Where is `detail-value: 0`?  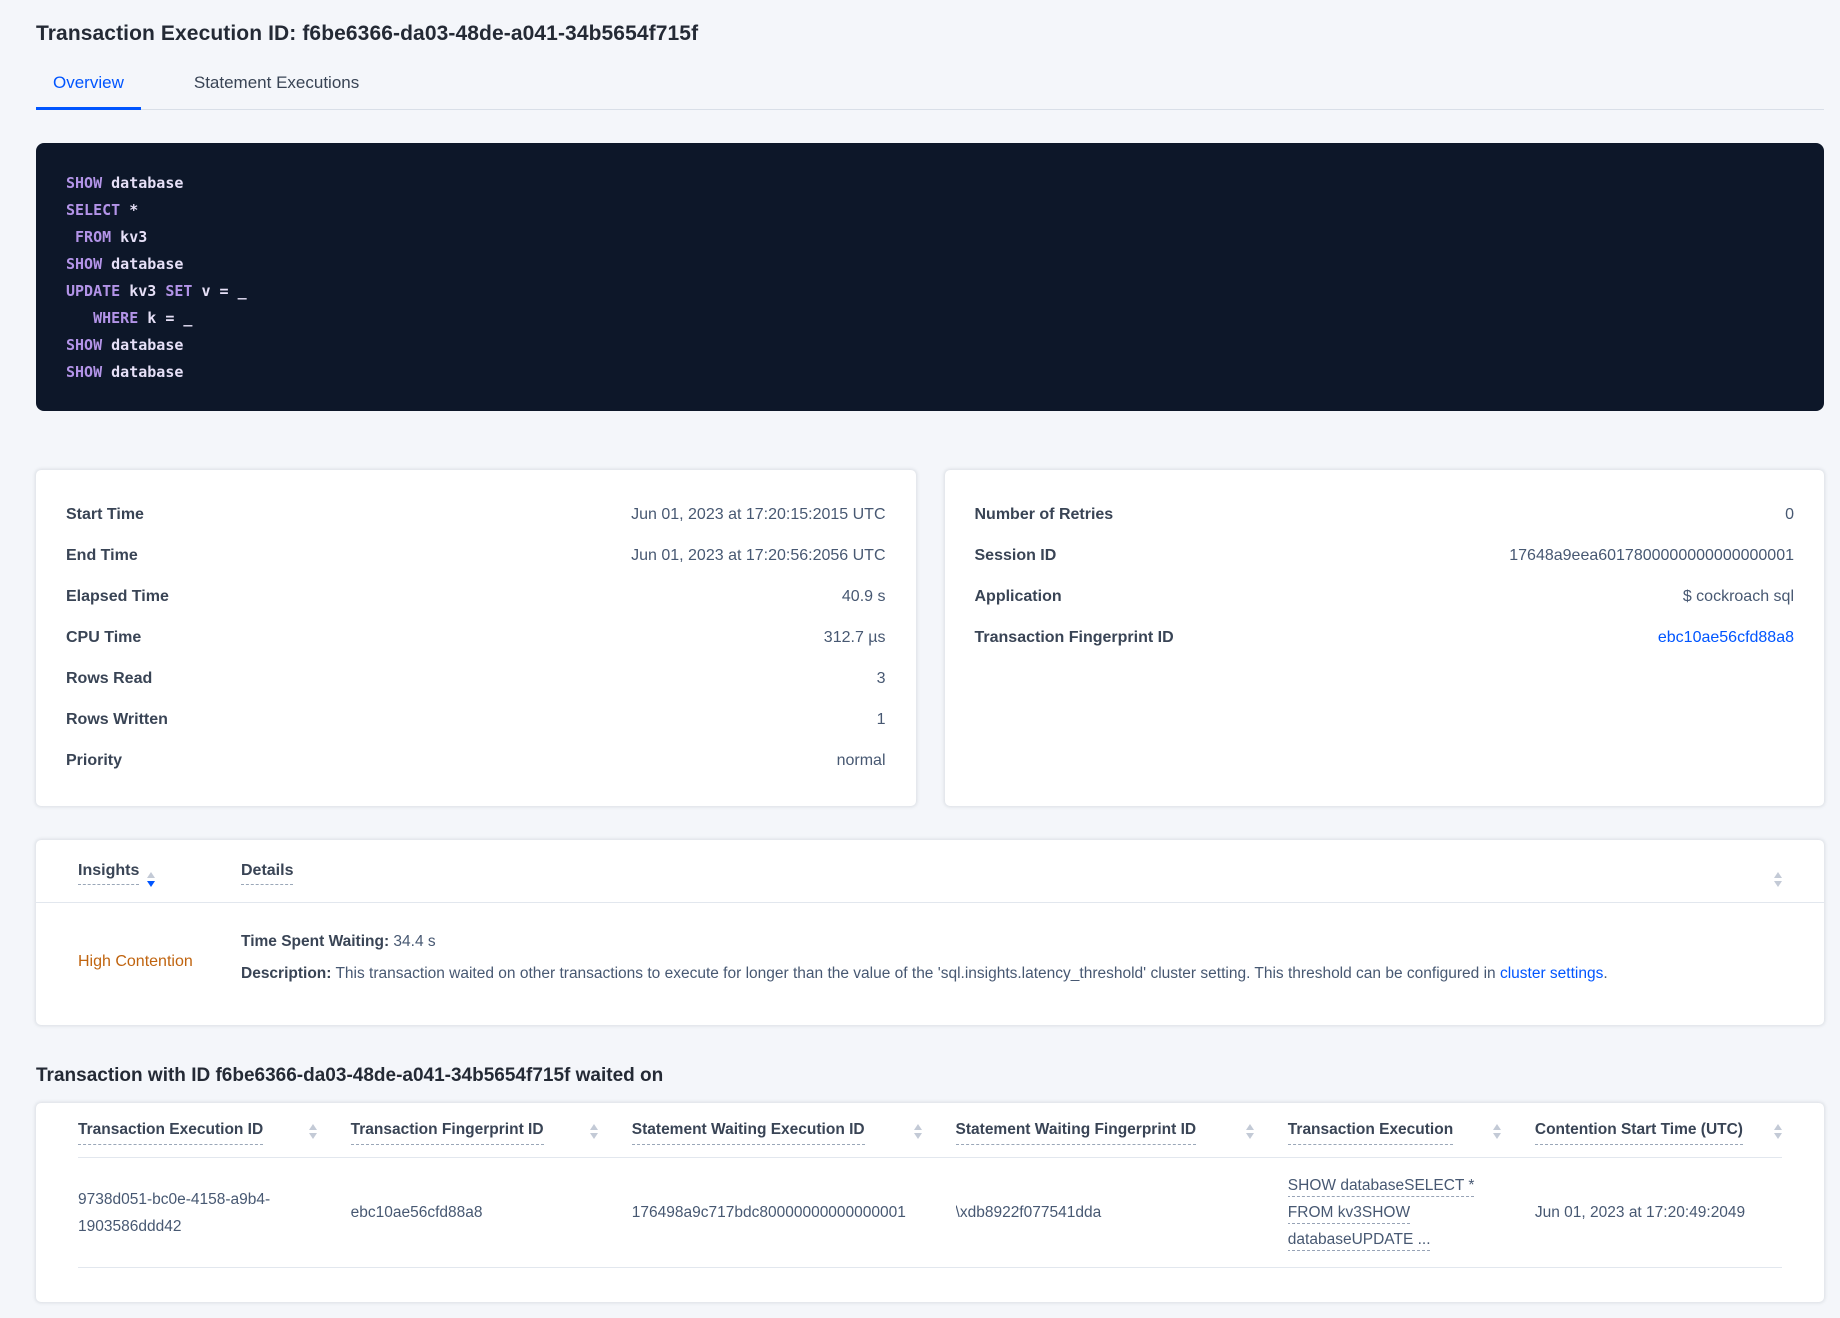
detail-value: 0 is located at coordinates (1789, 514).